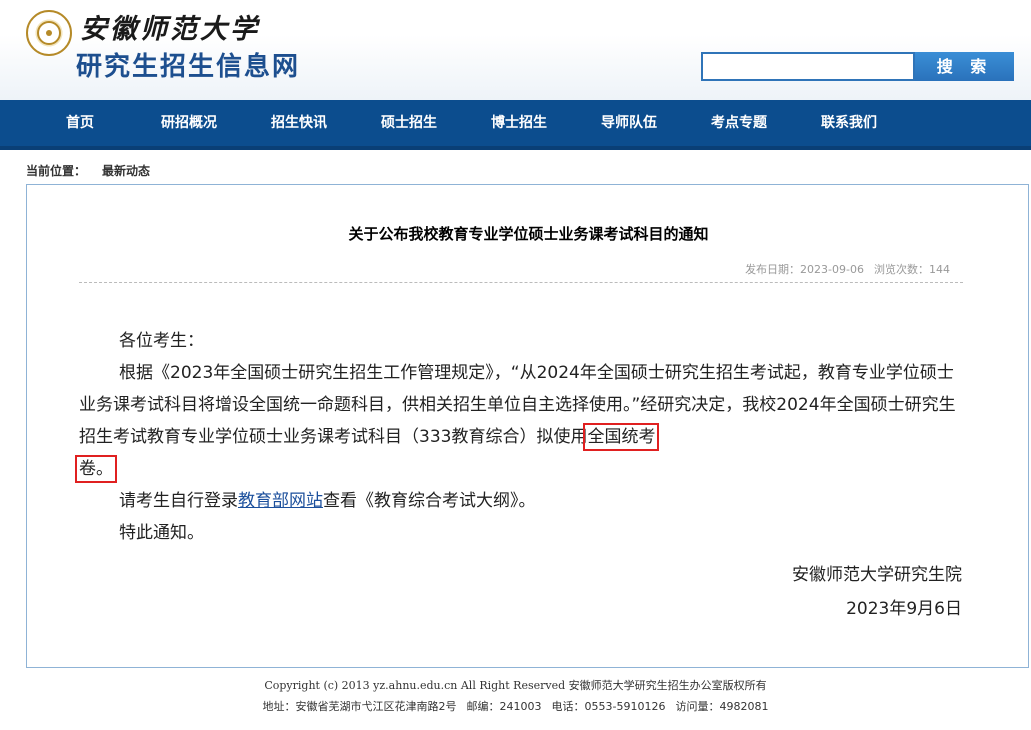  Describe the element at coordinates (126, 171) in the screenshot. I see `breadcrumb-current: 最新动态` at that location.